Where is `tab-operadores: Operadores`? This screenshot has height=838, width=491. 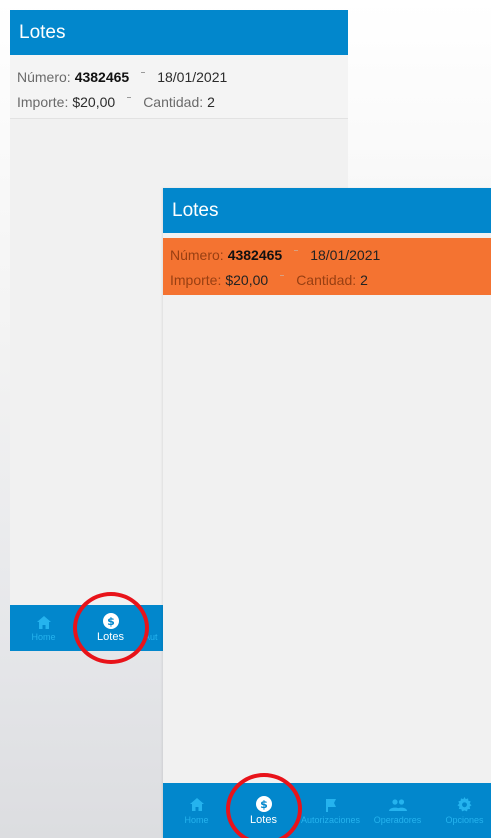 tab-operadores: Operadores is located at coordinates (397, 810).